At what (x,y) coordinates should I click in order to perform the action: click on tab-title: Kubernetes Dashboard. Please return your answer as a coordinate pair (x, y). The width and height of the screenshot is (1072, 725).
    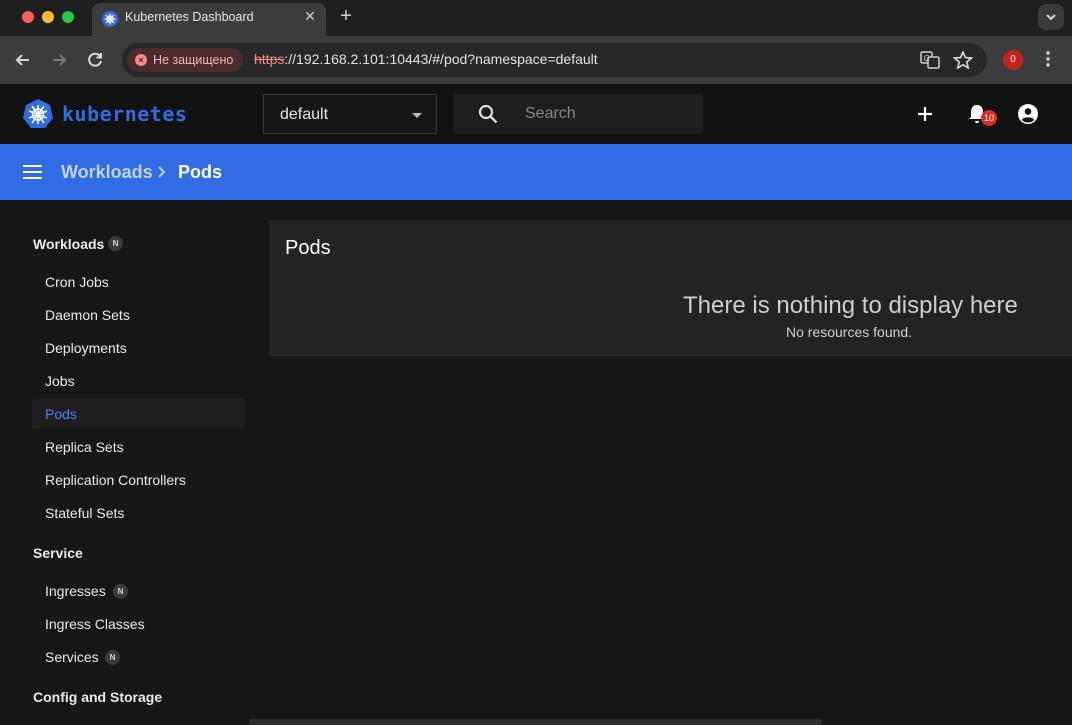
    Looking at the image, I should click on (189, 17).